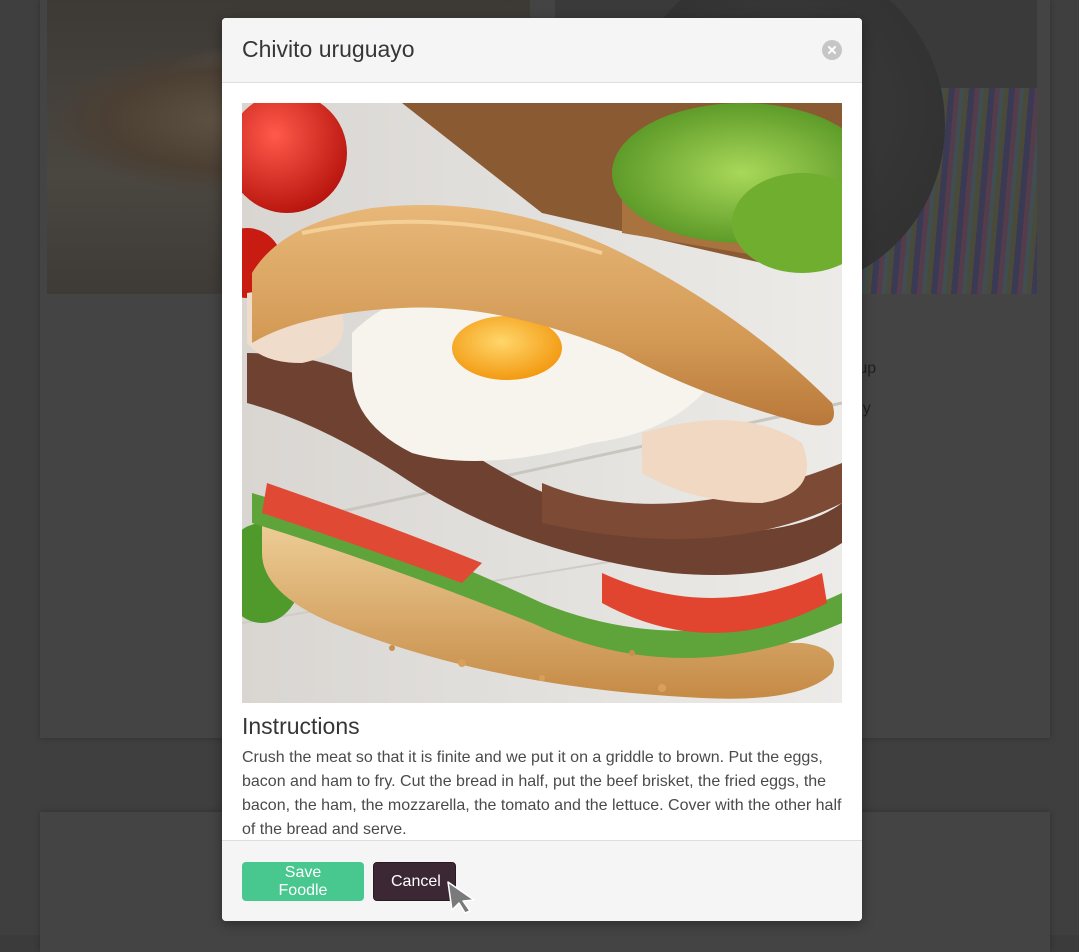  What do you see at coordinates (301, 726) in the screenshot?
I see `instructions-heading: Instructions` at bounding box center [301, 726].